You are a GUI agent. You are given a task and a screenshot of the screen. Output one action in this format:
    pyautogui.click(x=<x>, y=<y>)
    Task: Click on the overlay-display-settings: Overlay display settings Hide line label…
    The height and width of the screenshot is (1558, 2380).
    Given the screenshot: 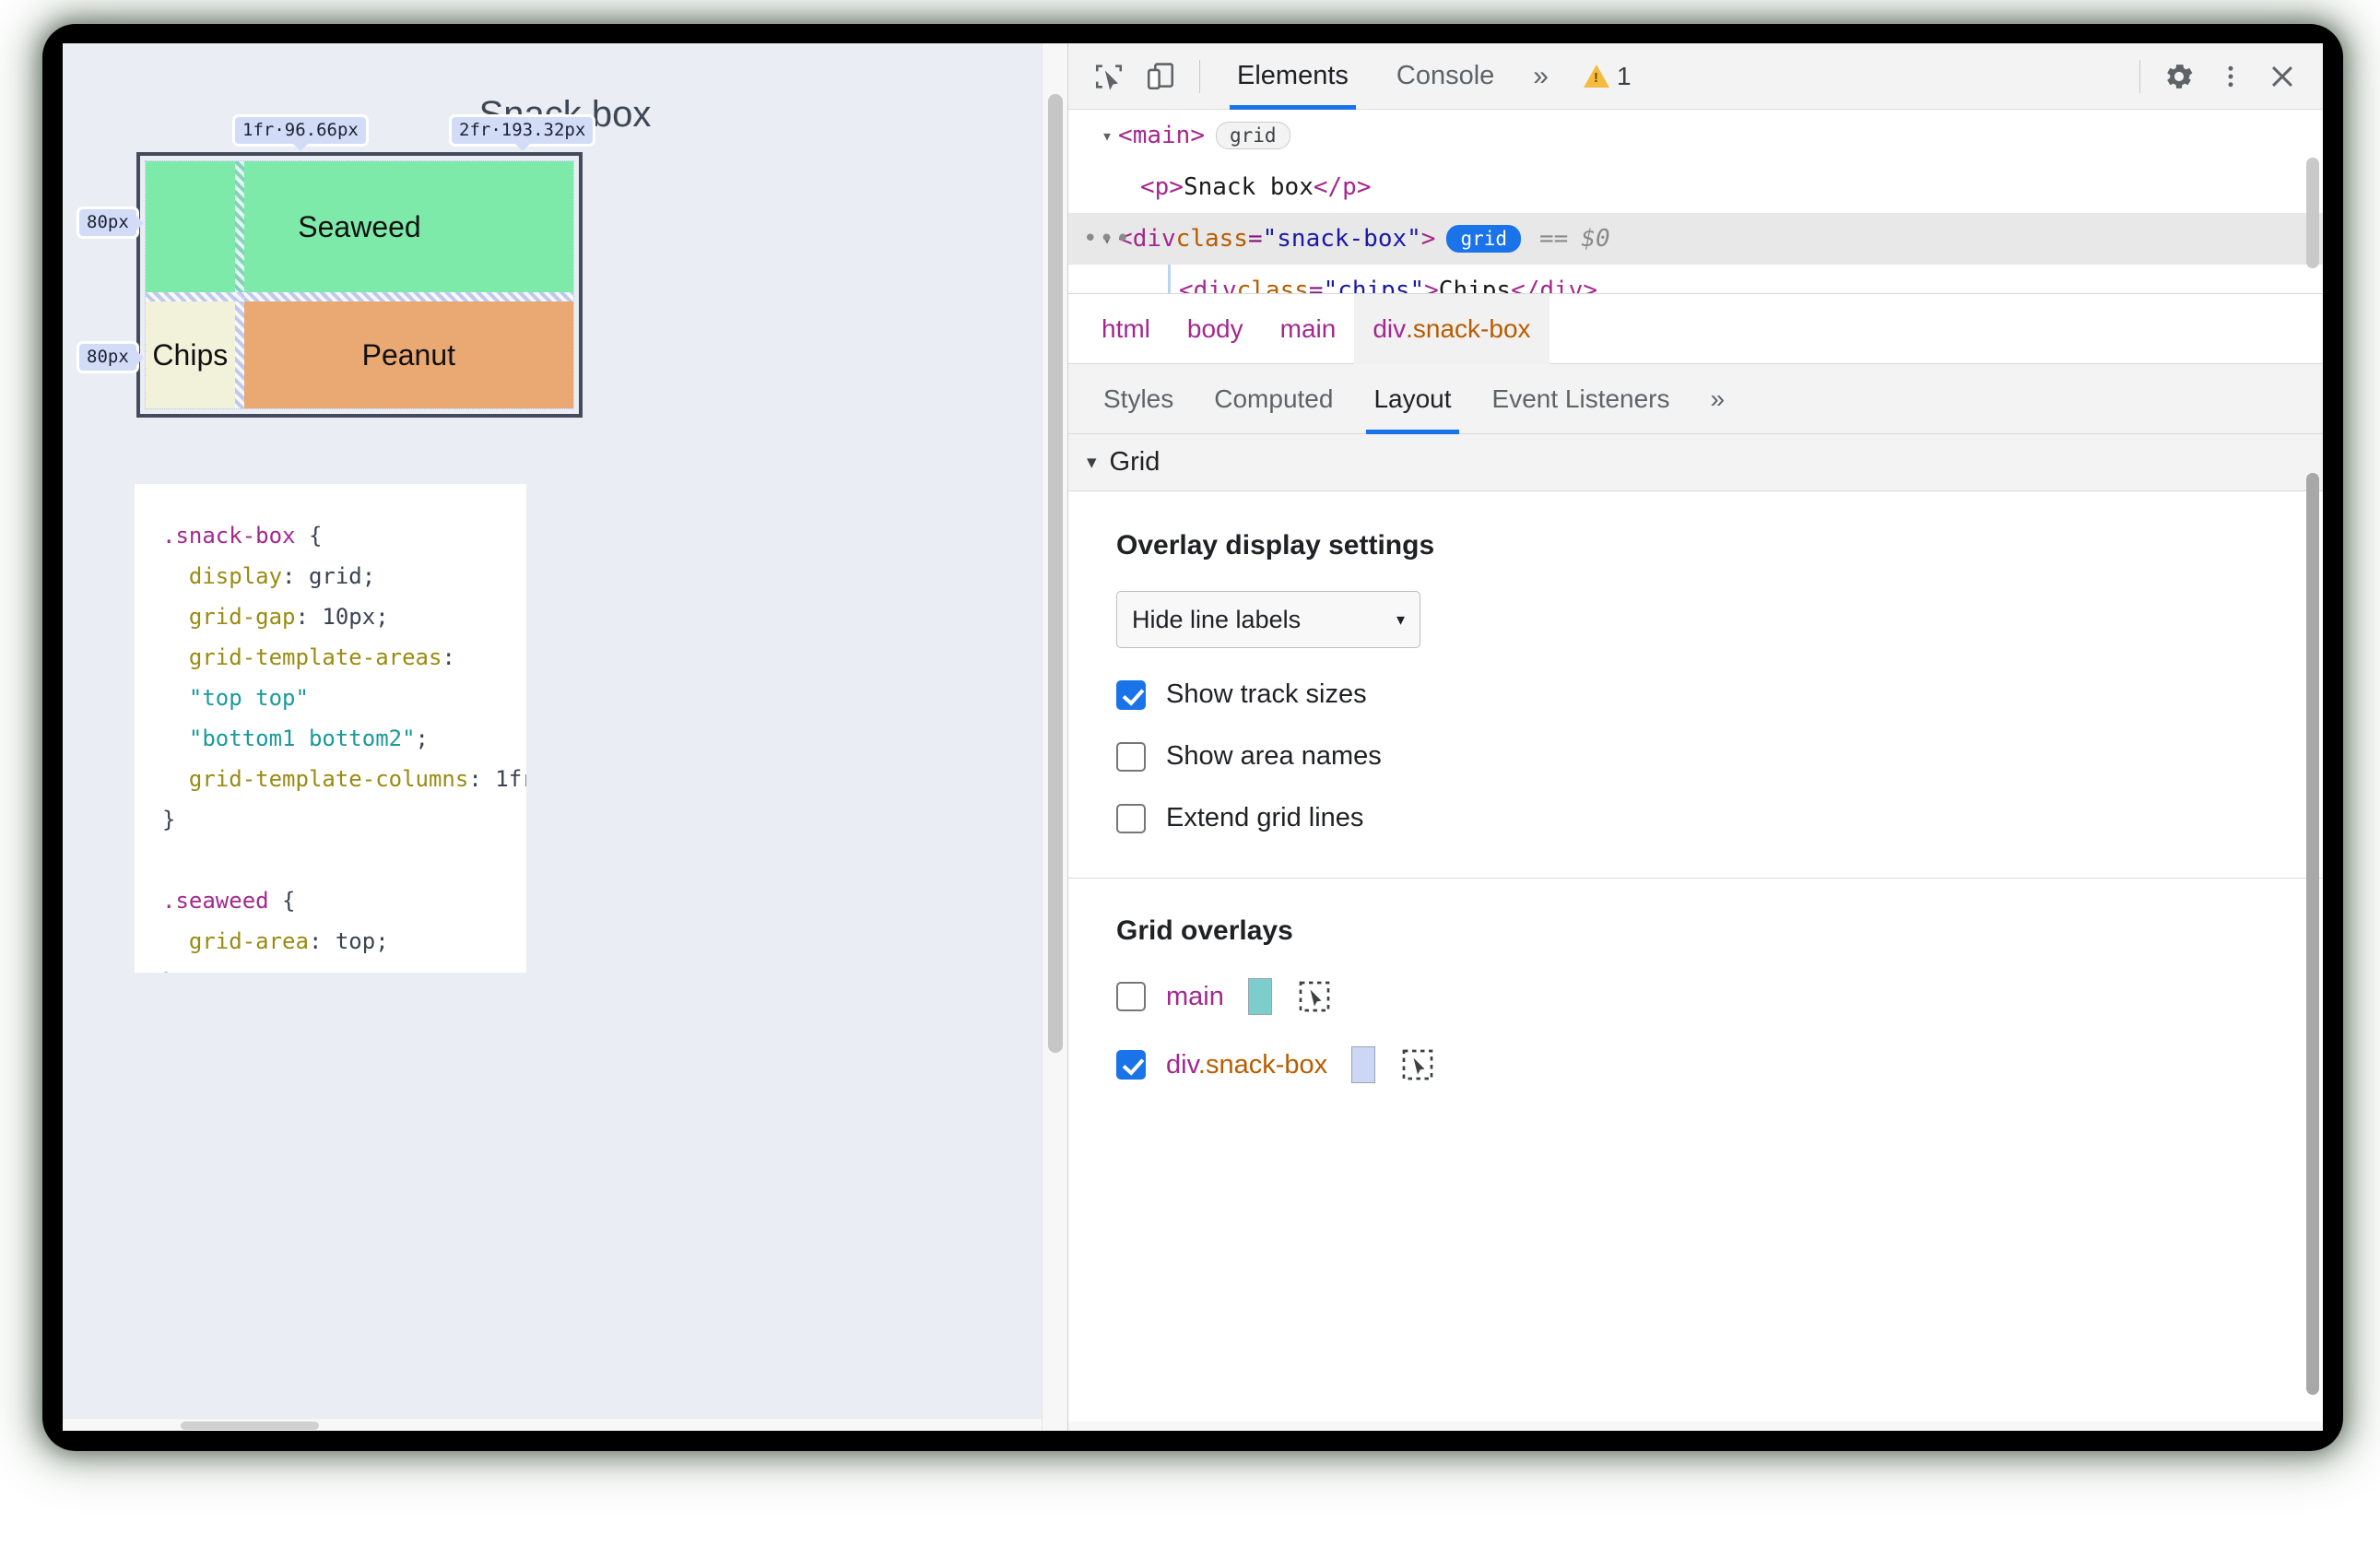 What is the action you would take?
    pyautogui.click(x=1695, y=662)
    